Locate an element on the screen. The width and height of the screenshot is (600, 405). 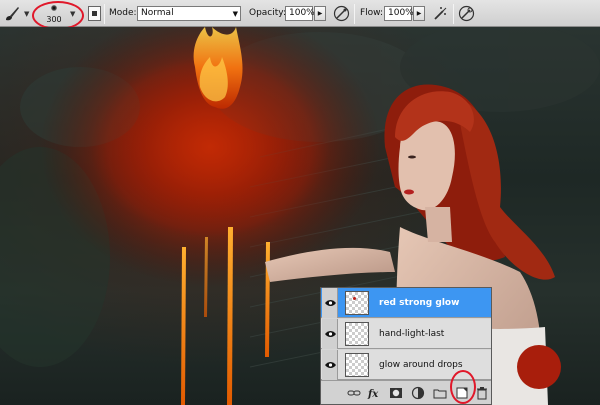
layer-name: hand-light-last is located at coordinates (412, 334).